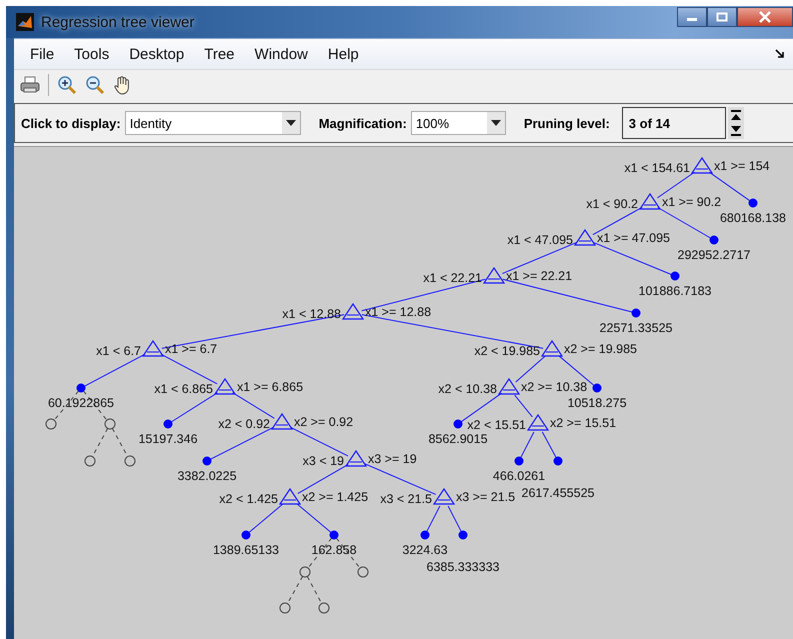  What do you see at coordinates (314, 590) in the screenshot?
I see `pruned-edge` at bounding box center [314, 590].